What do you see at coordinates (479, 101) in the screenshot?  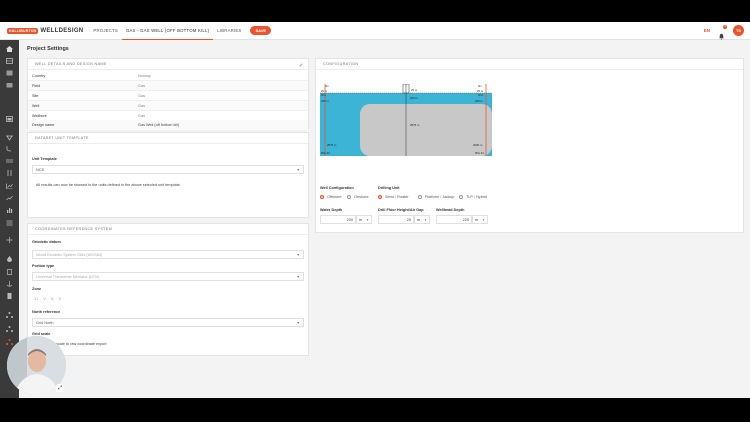 I see `wellhead-right-label: 225 m` at bounding box center [479, 101].